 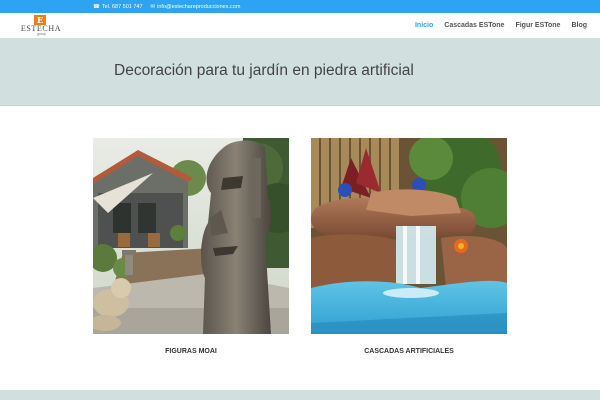 I want to click on site-logo: E ESTECHA group, so click(x=41, y=25).